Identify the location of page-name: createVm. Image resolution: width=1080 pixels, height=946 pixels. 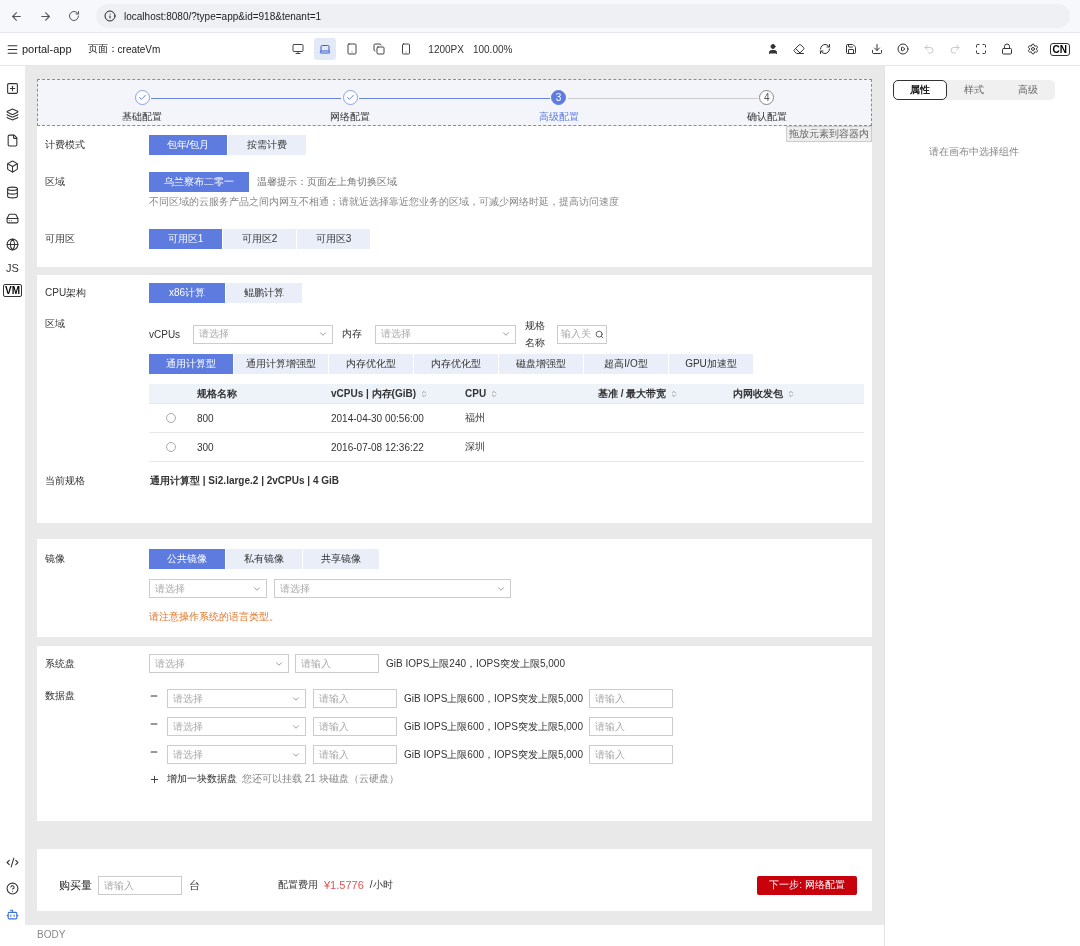
(139, 49).